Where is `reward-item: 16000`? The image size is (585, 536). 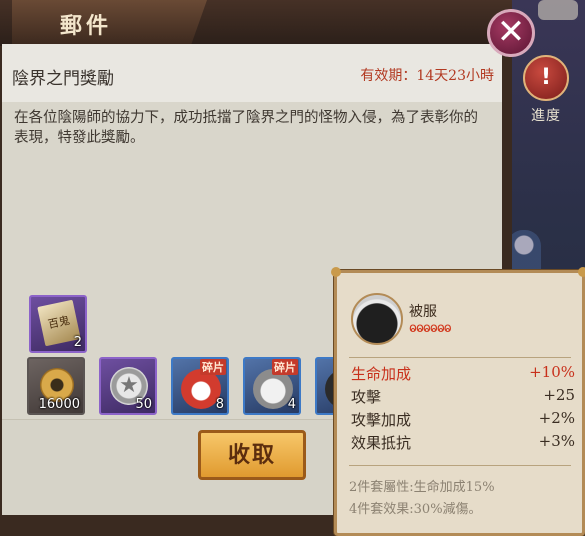
reward-item: 16000 is located at coordinates (56, 386).